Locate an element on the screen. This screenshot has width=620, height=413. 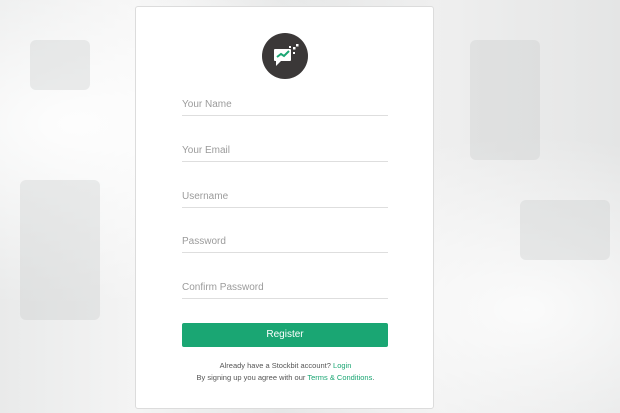
terms-prompt-text: By signing up you agree with our is located at coordinates (251, 377).